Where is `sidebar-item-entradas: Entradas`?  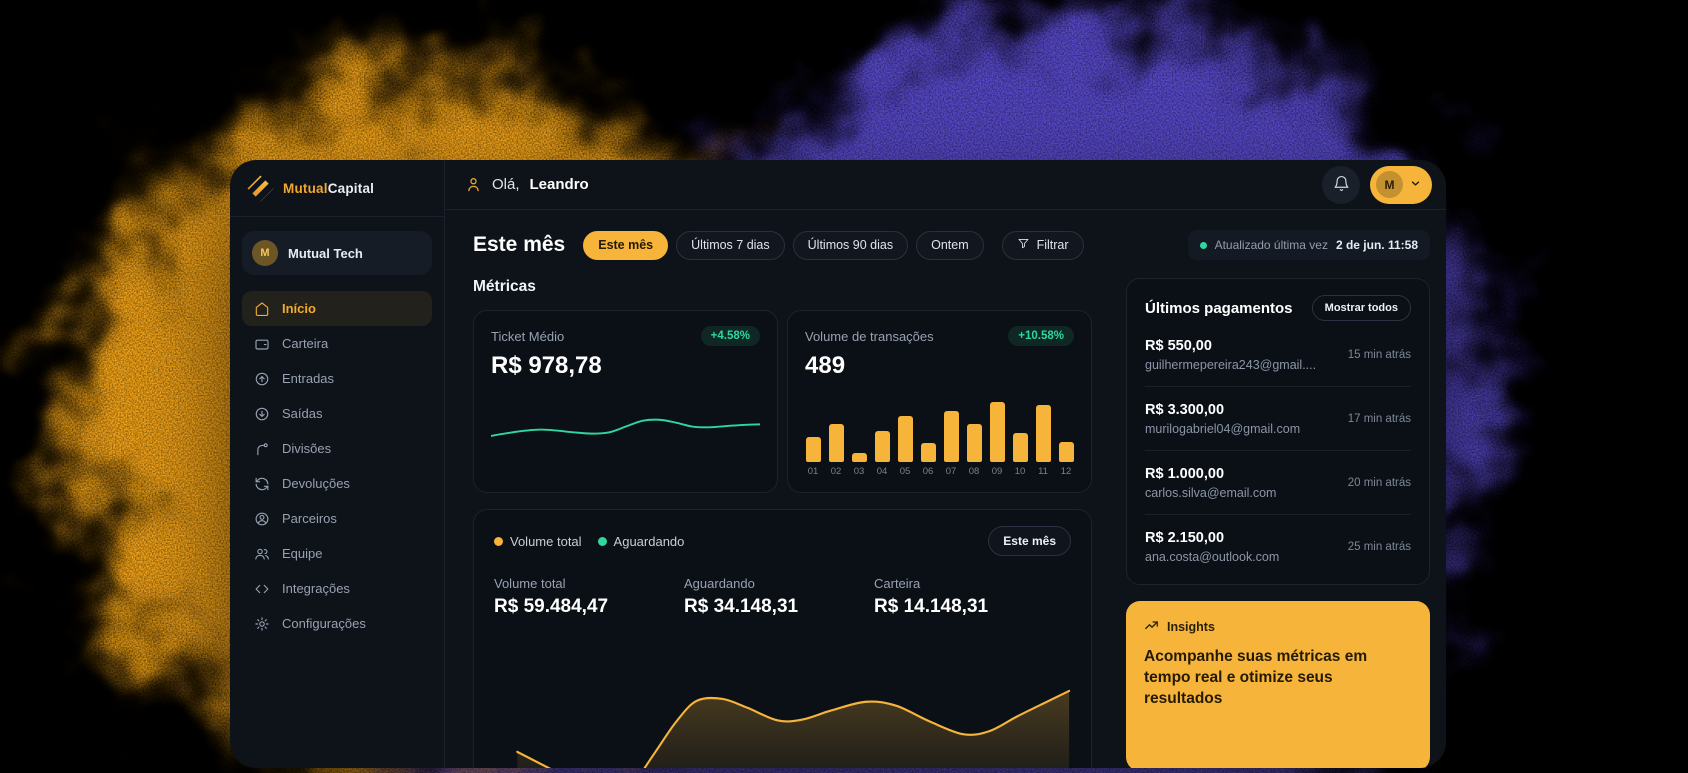 sidebar-item-entradas: Entradas is located at coordinates (337, 378).